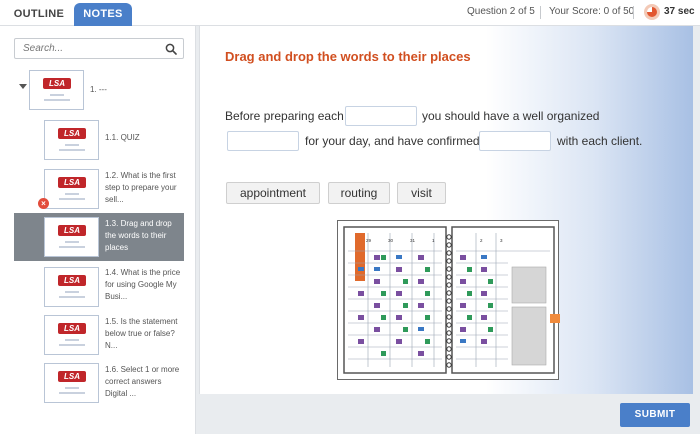 Image resolution: width=700 pixels, height=434 pixels. What do you see at coordinates (421, 193) in the screenshot?
I see `word-visit: visit` at bounding box center [421, 193].